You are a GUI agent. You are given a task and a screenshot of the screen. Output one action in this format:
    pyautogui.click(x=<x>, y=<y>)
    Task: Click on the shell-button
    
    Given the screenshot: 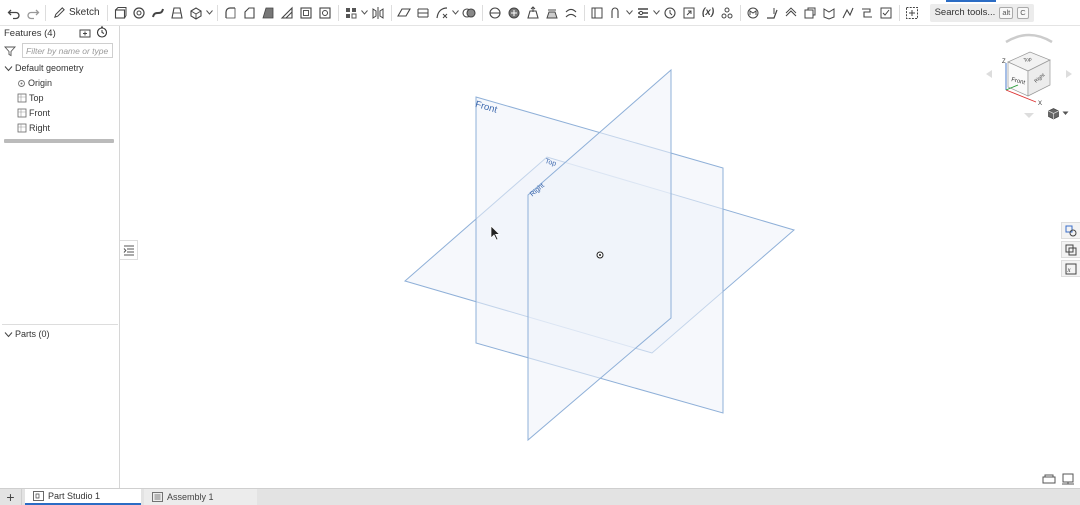 What is the action you would take?
    pyautogui.click(x=306, y=13)
    